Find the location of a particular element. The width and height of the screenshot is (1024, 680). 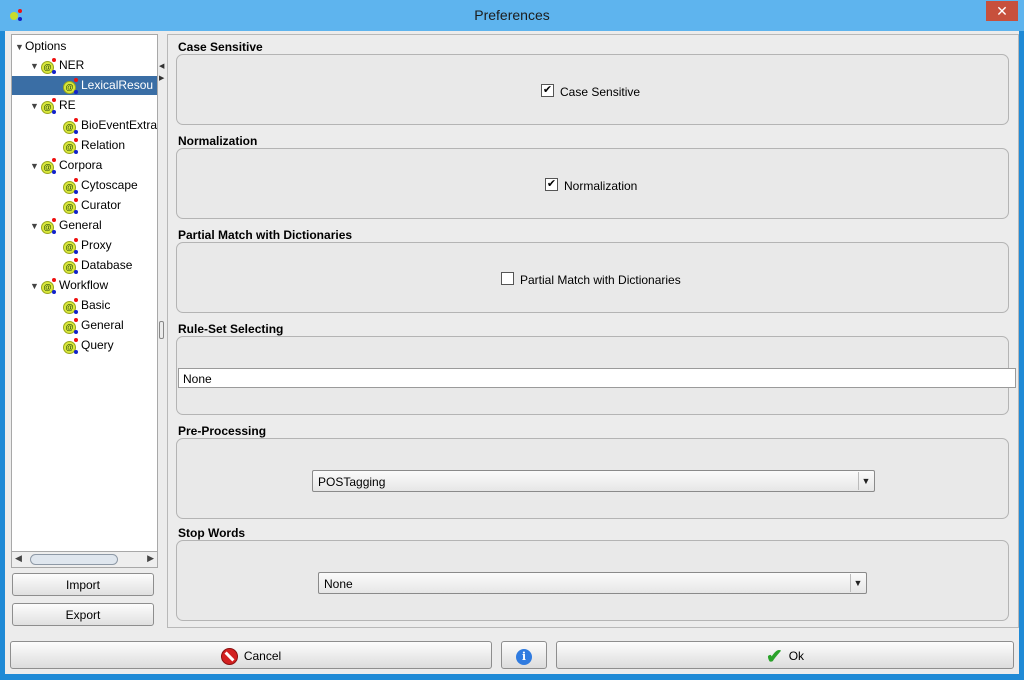

tree-group-ner: ▼ @ NER is located at coordinates (57, 65).